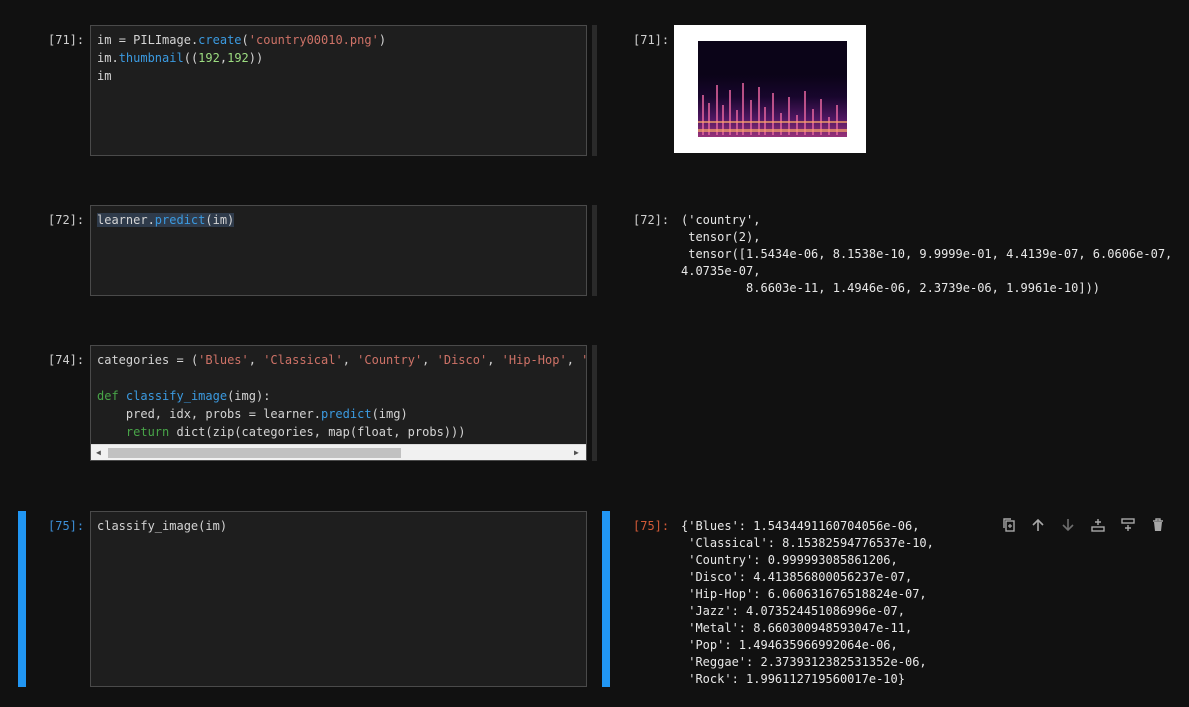 This screenshot has width=1189, height=707. Describe the element at coordinates (594, 90) in the screenshot. I see `cell-71-gutter` at that location.